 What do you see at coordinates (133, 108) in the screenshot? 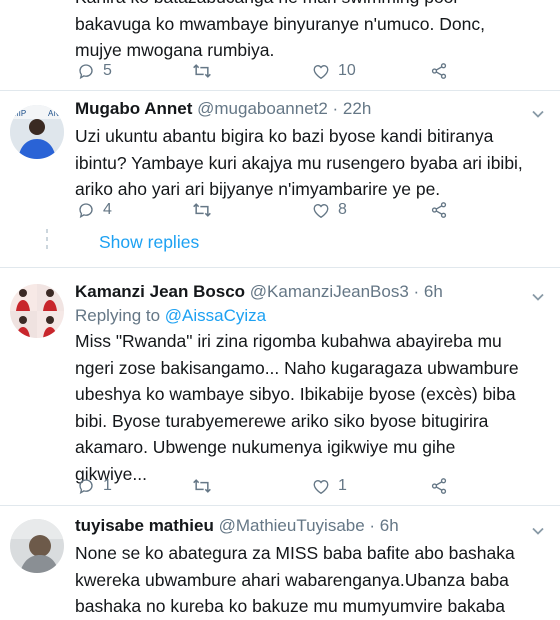
I see `display-name: Mugabo Annet` at bounding box center [133, 108].